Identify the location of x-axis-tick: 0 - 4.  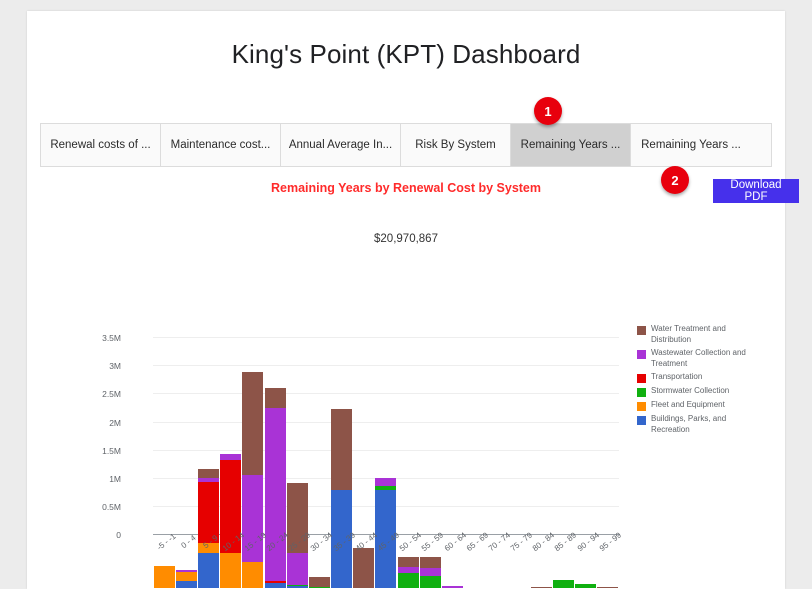
(188, 542).